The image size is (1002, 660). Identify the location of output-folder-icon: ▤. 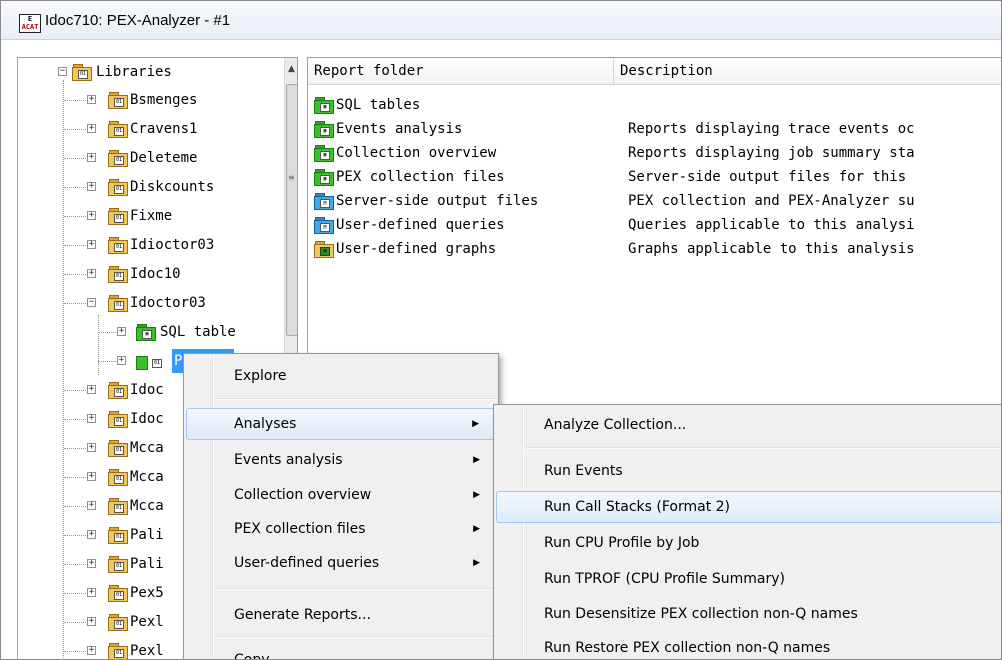
(324, 201).